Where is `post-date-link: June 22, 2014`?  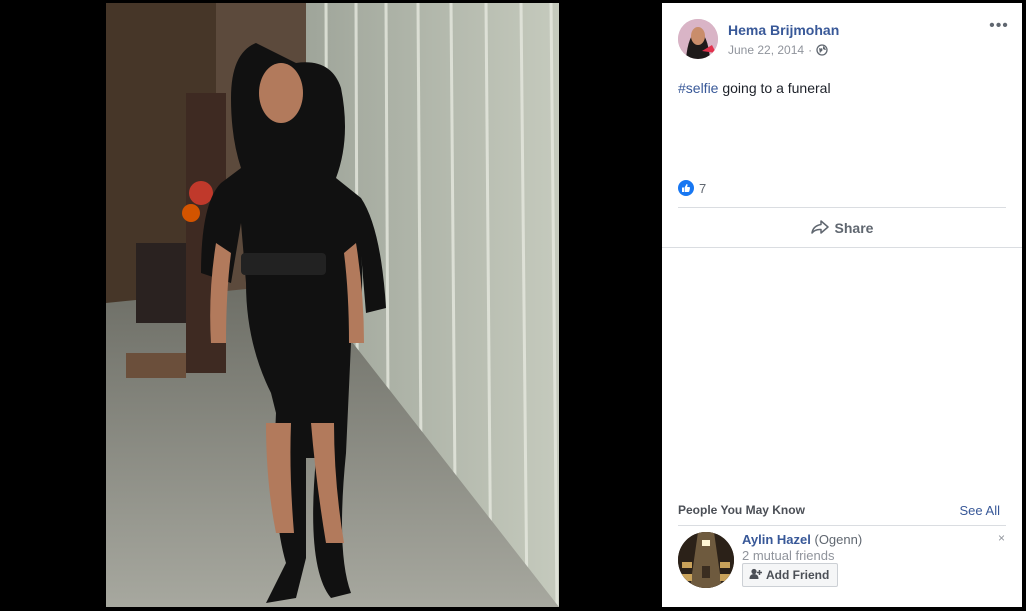 post-date-link: June 22, 2014 is located at coordinates (766, 50).